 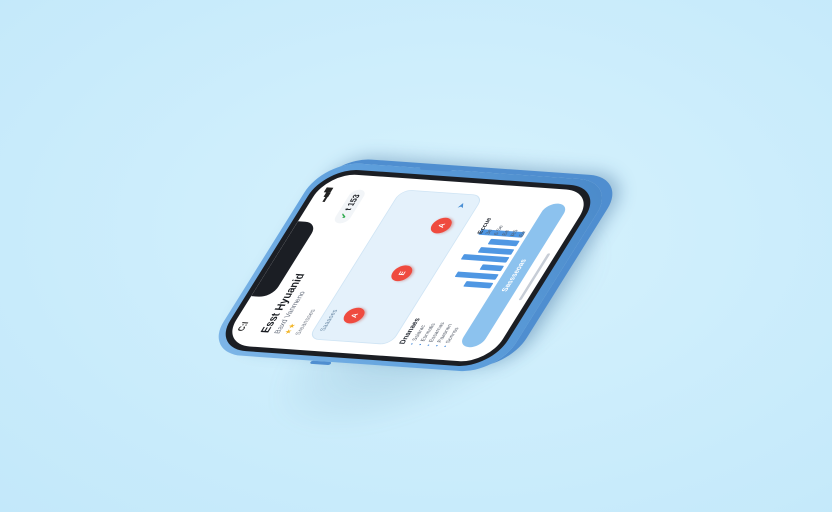 I want to click on status-time: C:I, so click(x=243, y=326).